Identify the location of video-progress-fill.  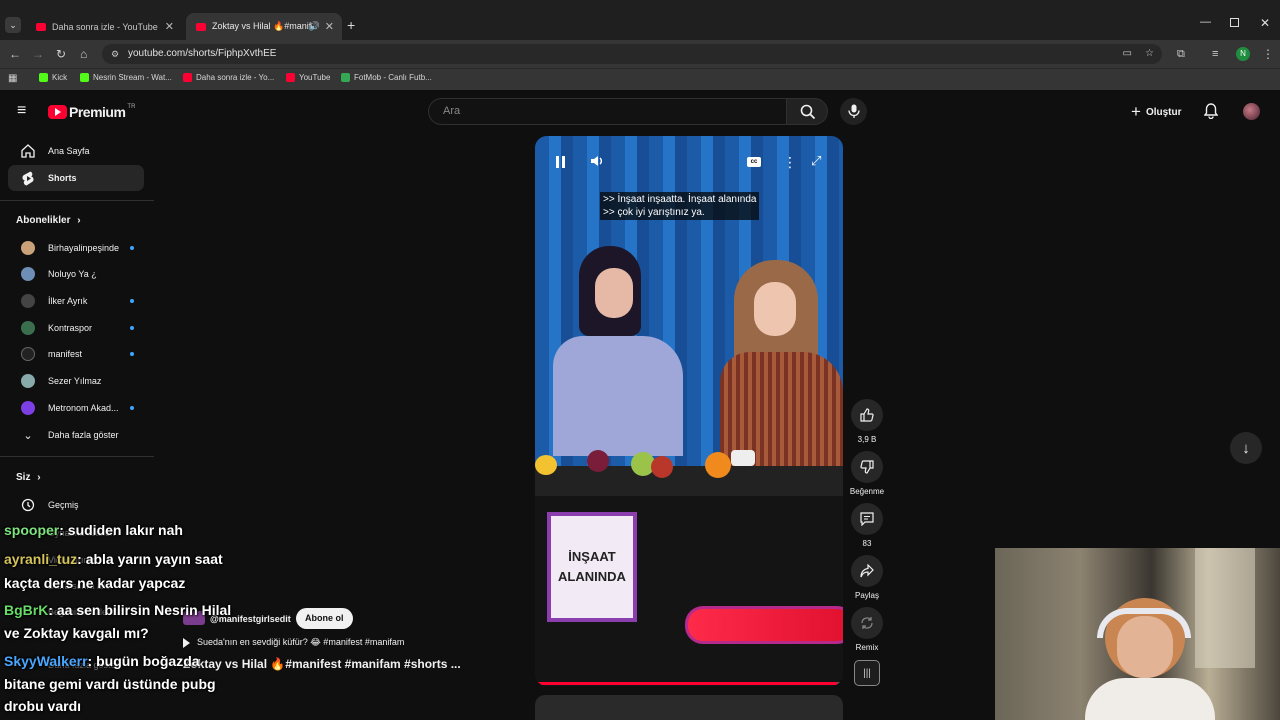
(686, 683).